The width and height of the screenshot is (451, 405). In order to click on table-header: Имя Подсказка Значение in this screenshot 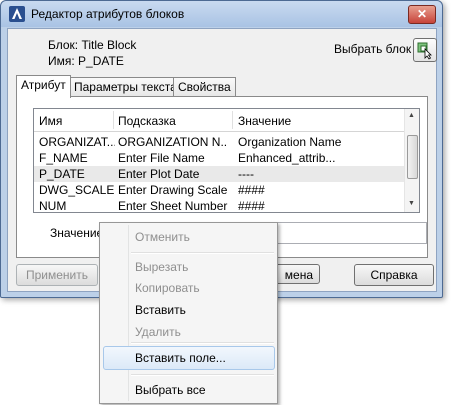, I will do `click(219, 120)`.